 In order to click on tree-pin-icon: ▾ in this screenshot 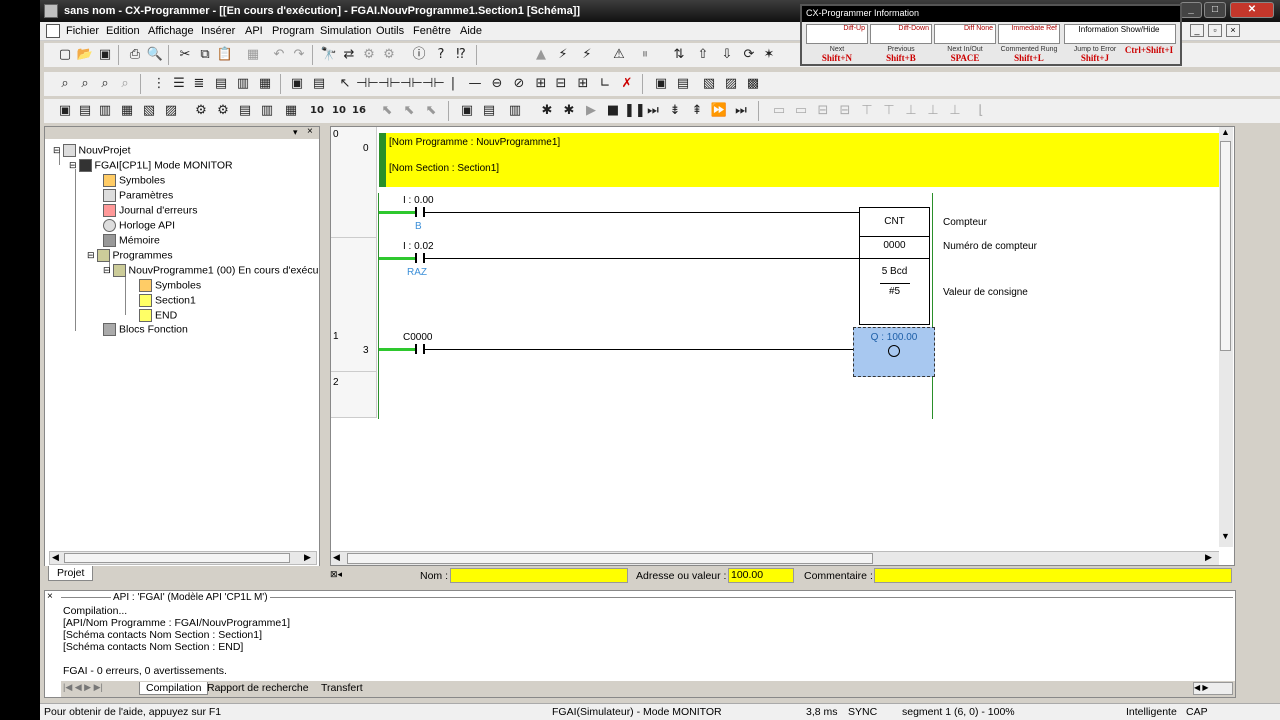, I will do `click(295, 132)`.